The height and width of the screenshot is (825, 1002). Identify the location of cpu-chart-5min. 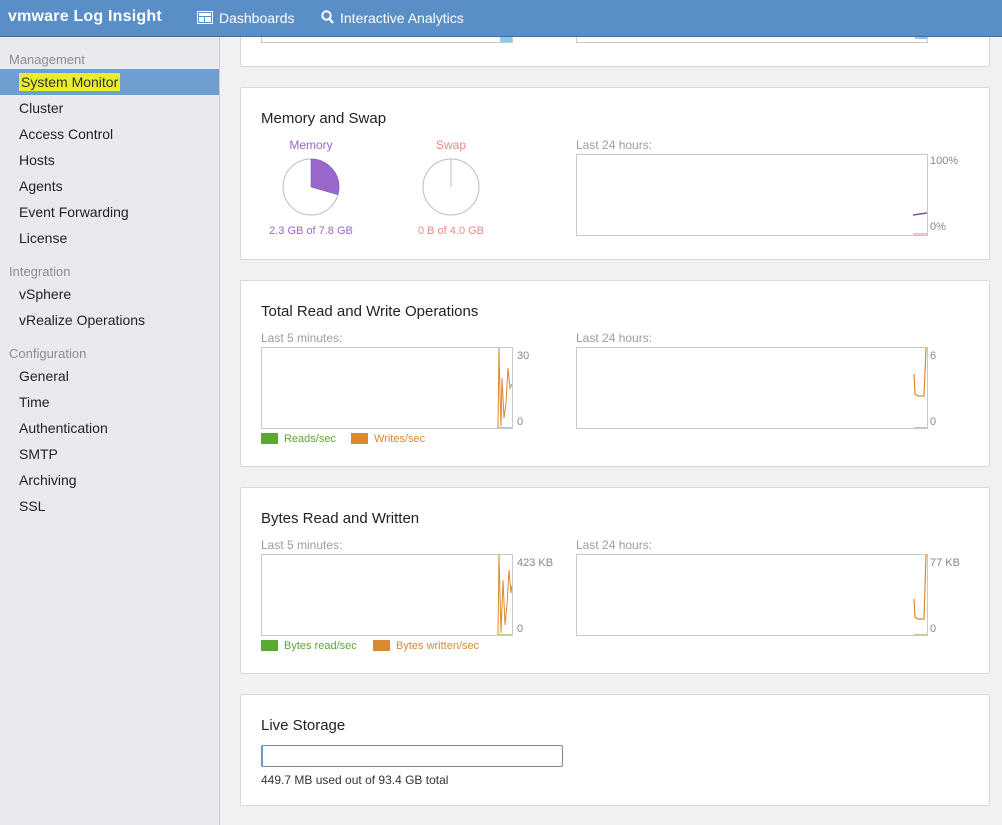
(387, 40).